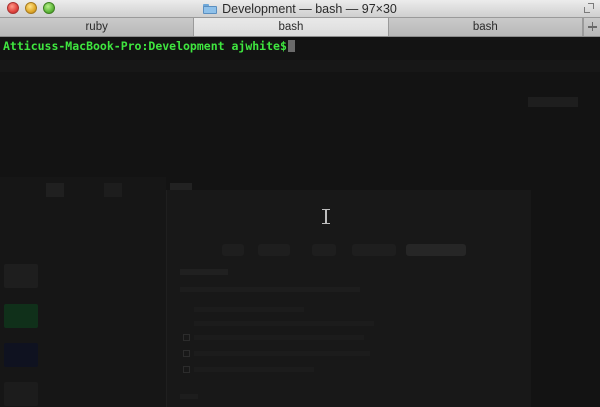 This screenshot has width=600, height=407. I want to click on tab-ruby: ruby, so click(97, 27).